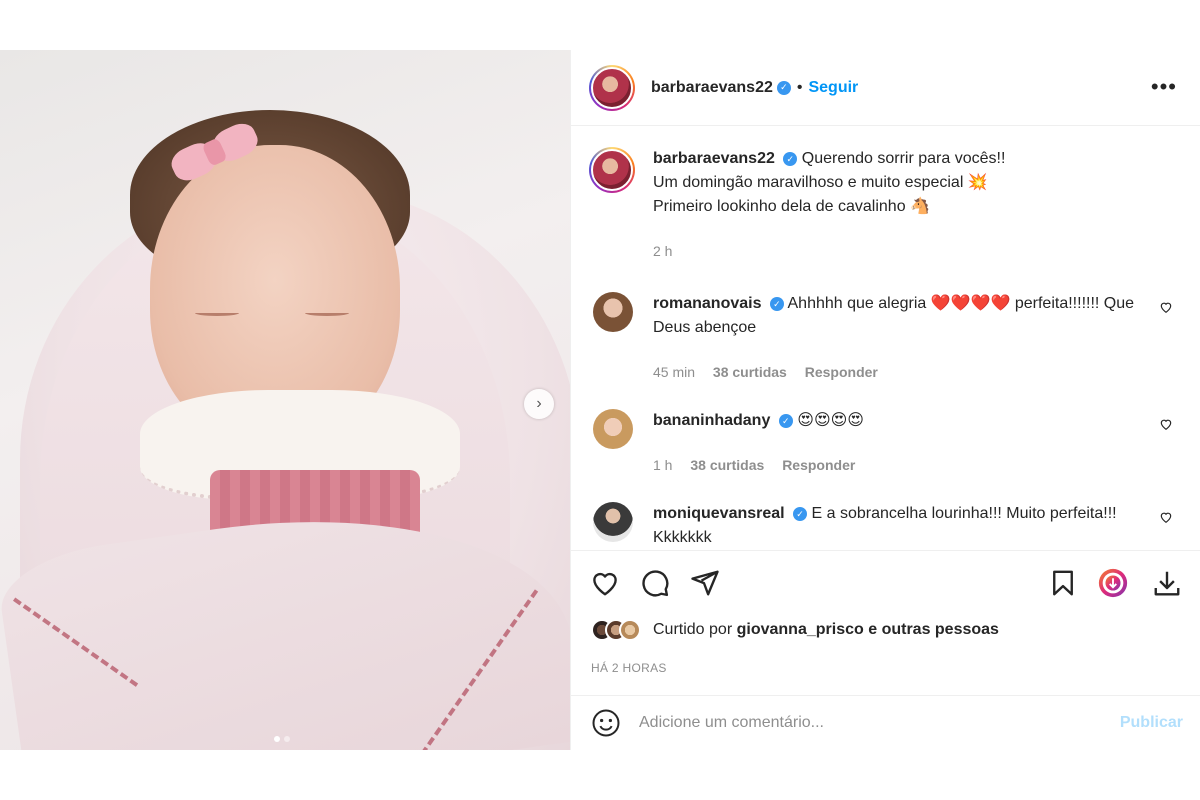 Image resolution: width=1200 pixels, height=800 pixels. I want to click on send-icon, so click(705, 583).